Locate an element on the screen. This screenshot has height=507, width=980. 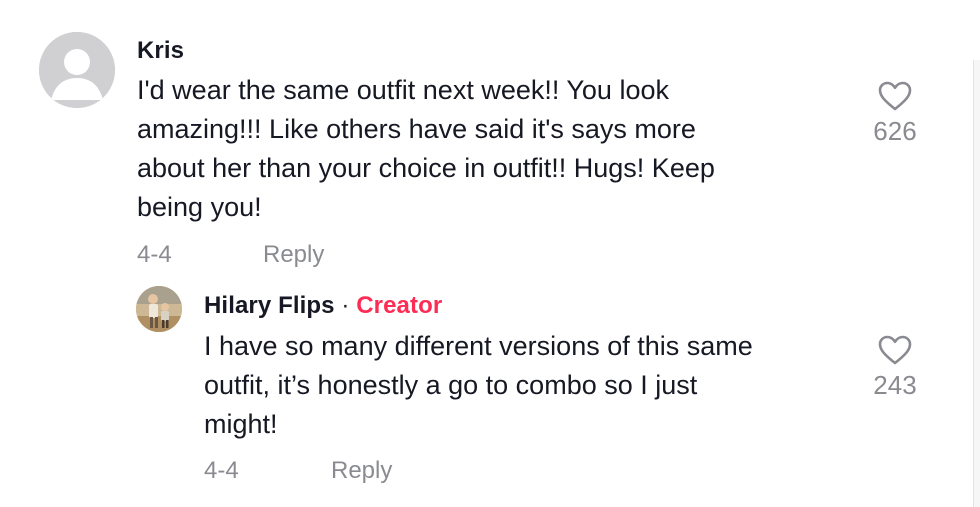
comment-username-line: Hilary Flips · Creator is located at coordinates (323, 306).